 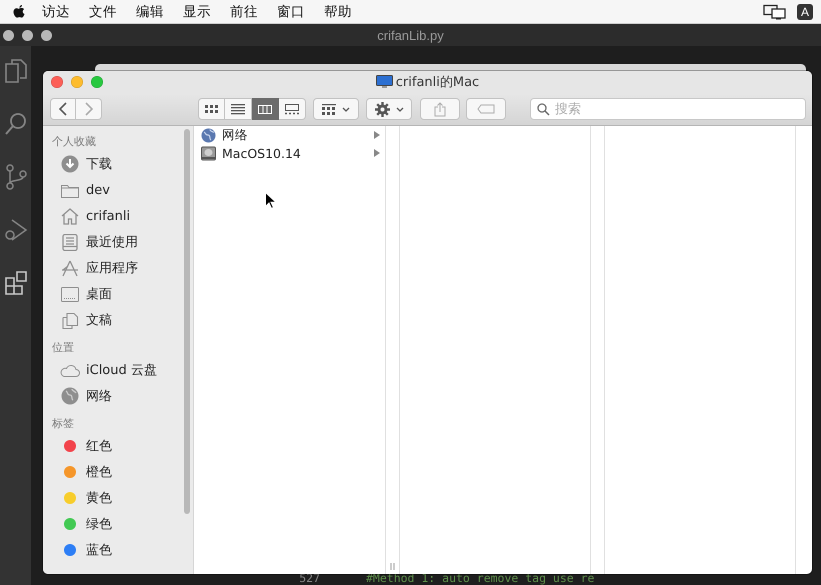 What do you see at coordinates (113, 242) in the screenshot?
I see `sidebar-item: 最近使用` at bounding box center [113, 242].